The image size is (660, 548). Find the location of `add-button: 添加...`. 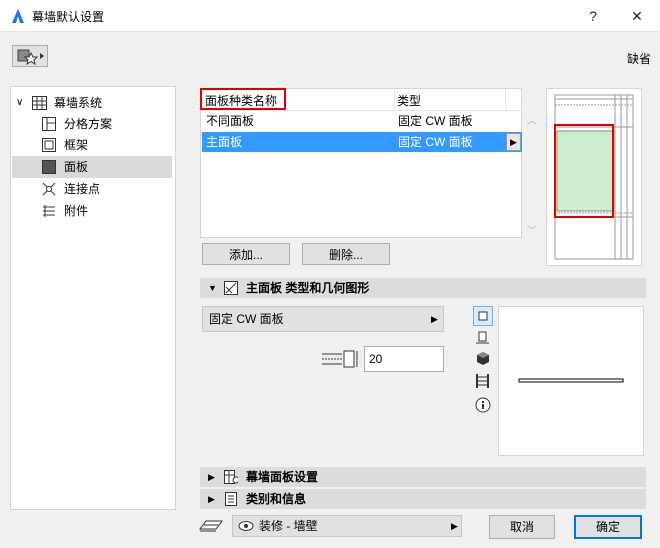

add-button: 添加... is located at coordinates (246, 254).